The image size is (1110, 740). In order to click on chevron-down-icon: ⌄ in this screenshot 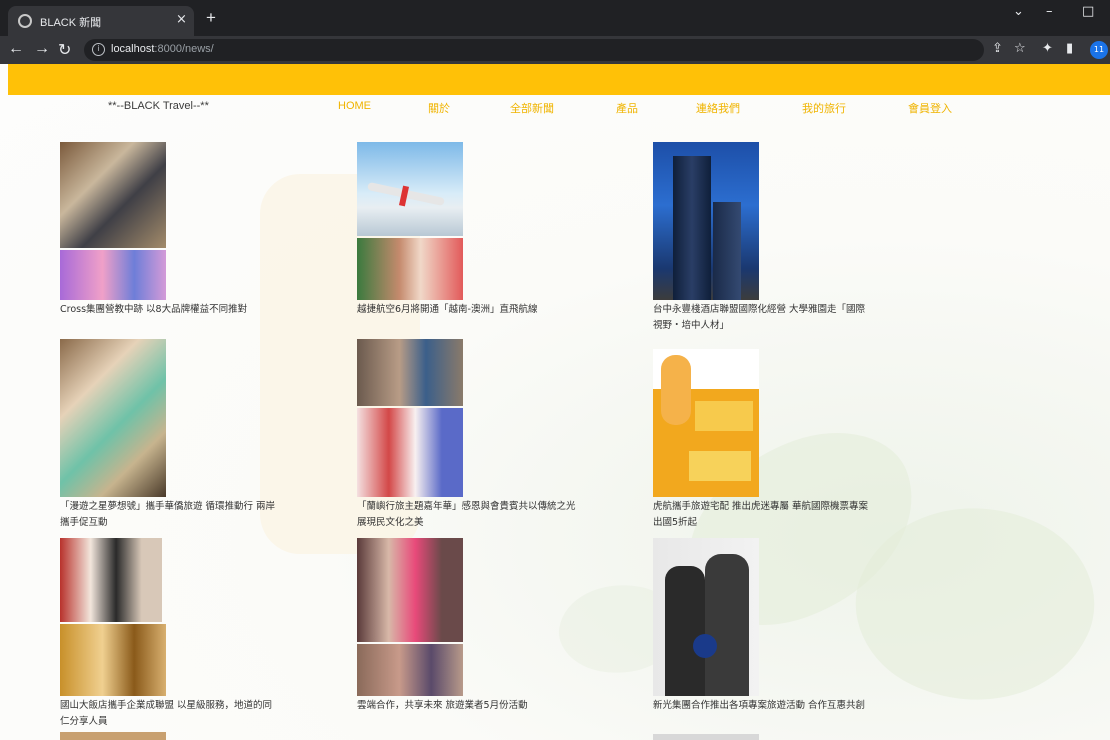, I will do `click(1018, 11)`.